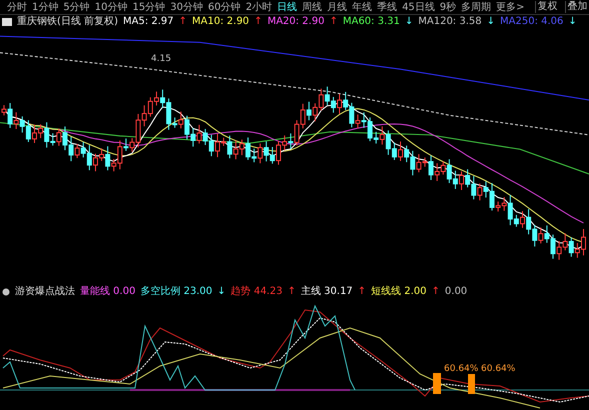  What do you see at coordinates (148, 22) in the screenshot?
I see `ma-value: MA5: 2.97` at bounding box center [148, 22].